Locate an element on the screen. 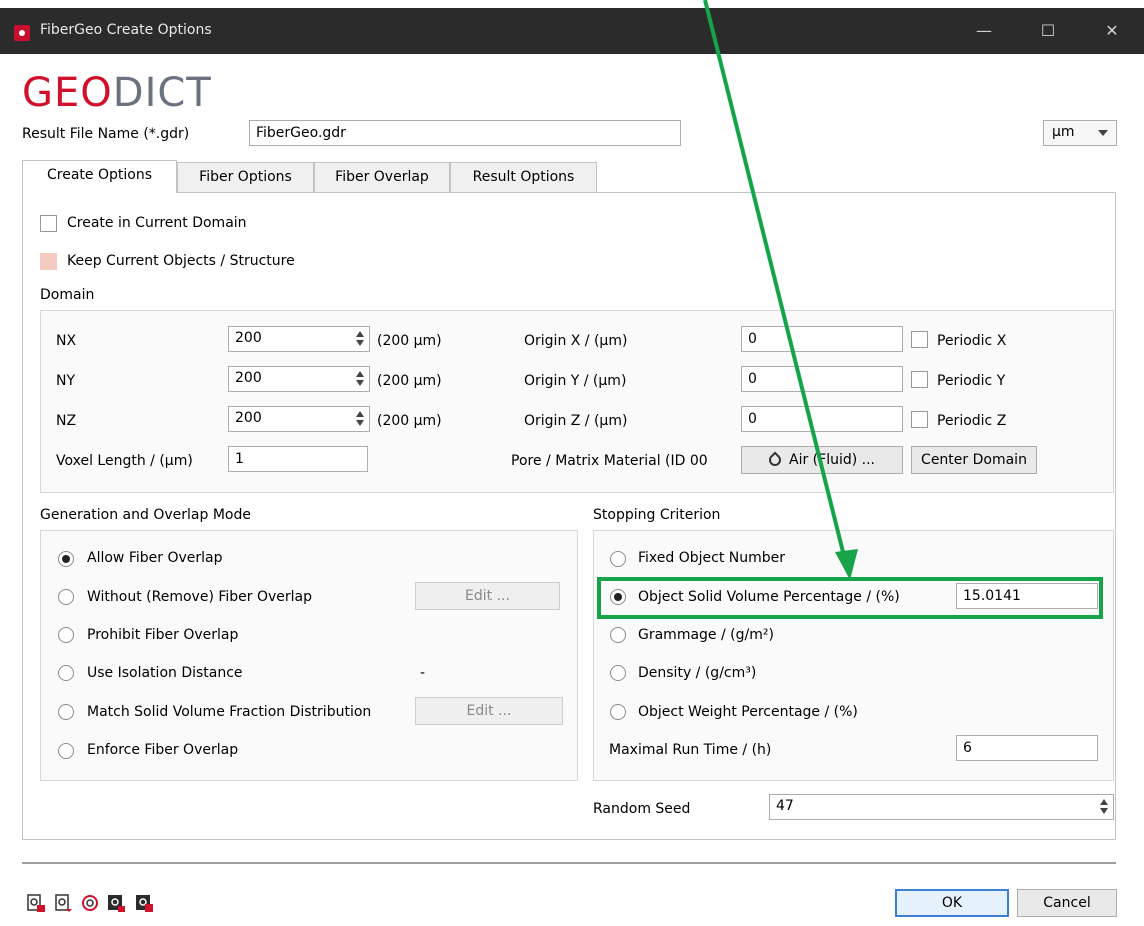 The height and width of the screenshot is (926, 1144). nz-value: 200 is located at coordinates (248, 418).